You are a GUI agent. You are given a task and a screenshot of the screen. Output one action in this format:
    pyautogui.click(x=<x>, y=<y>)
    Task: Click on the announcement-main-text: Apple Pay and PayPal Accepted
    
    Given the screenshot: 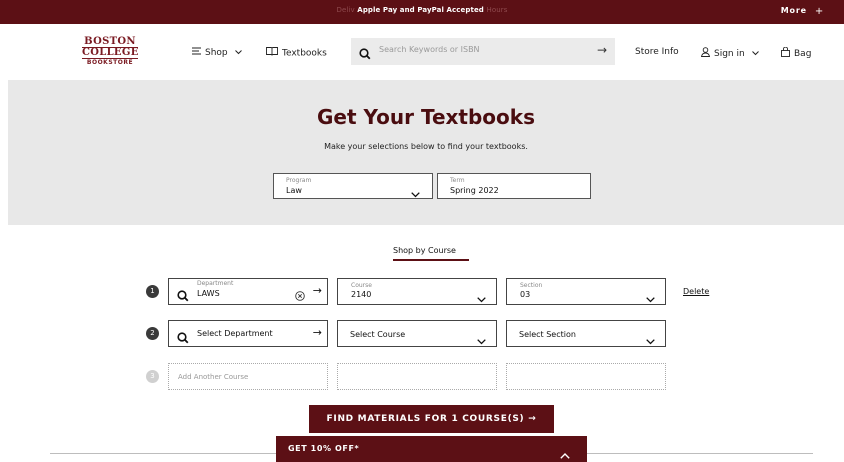 What is the action you would take?
    pyautogui.click(x=420, y=10)
    